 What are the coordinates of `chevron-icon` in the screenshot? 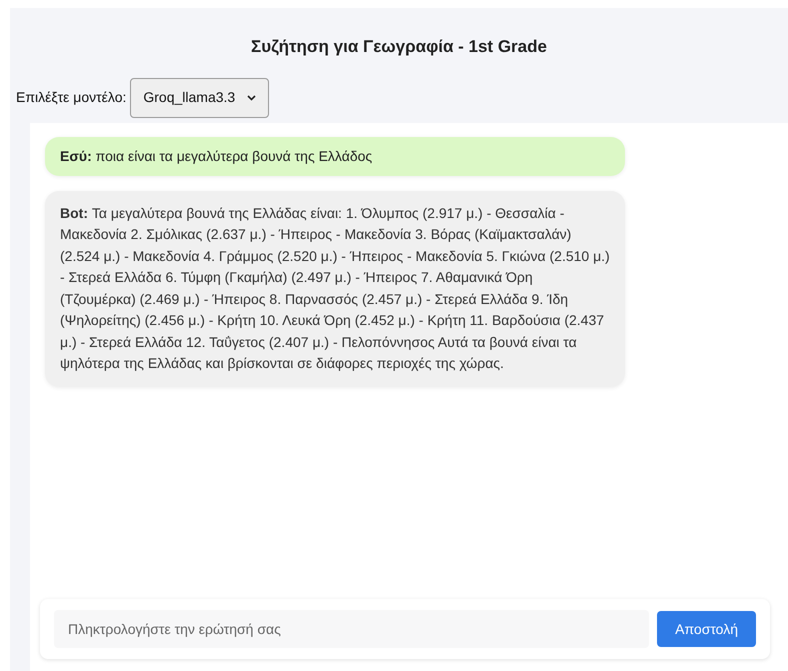 It's located at (251, 97).